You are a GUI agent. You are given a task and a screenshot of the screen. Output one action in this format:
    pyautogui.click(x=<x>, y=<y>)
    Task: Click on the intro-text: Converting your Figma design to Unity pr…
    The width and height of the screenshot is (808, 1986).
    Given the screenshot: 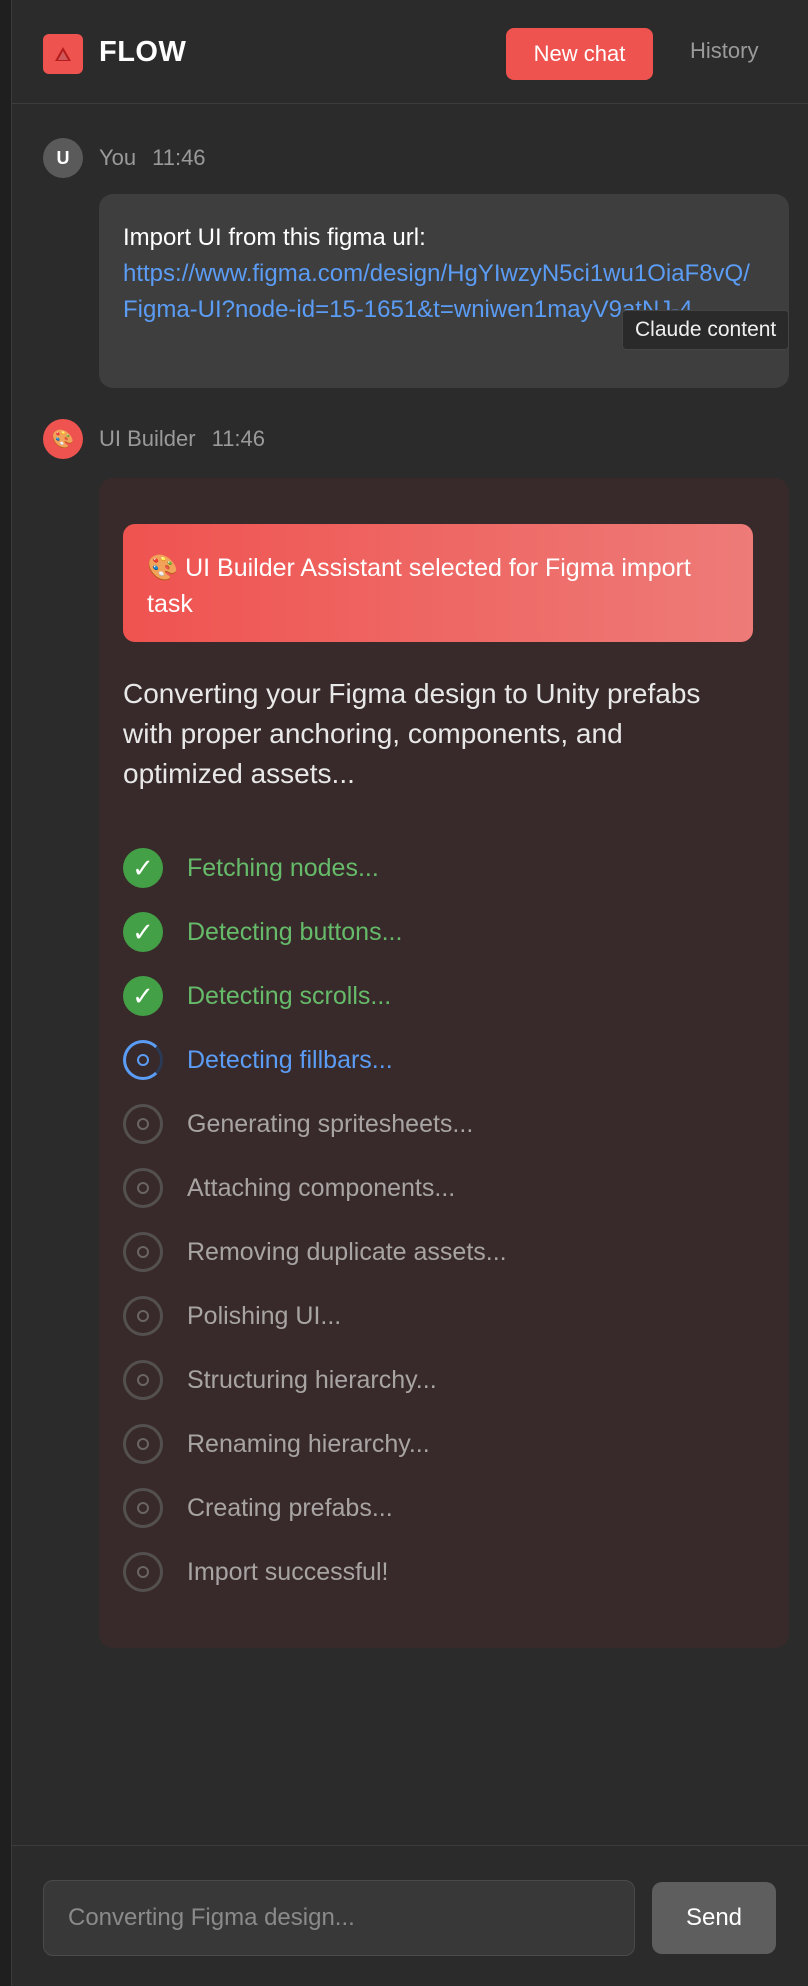 What is the action you would take?
    pyautogui.click(x=412, y=733)
    